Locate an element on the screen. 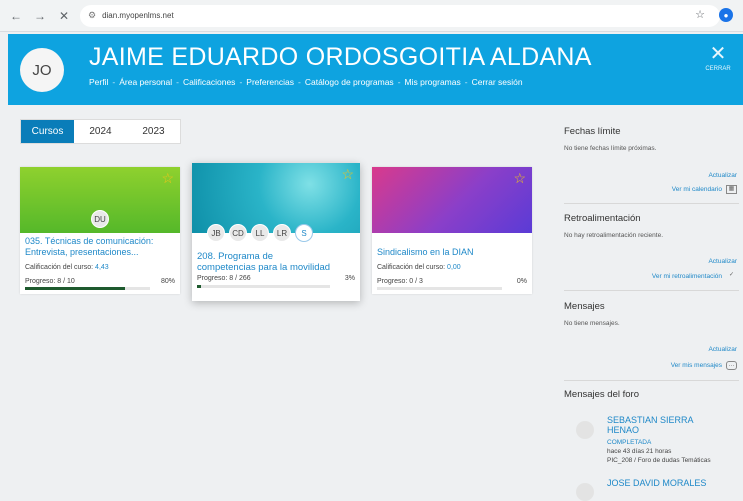 The height and width of the screenshot is (501, 743). grade-value: 0,00 is located at coordinates (454, 267).